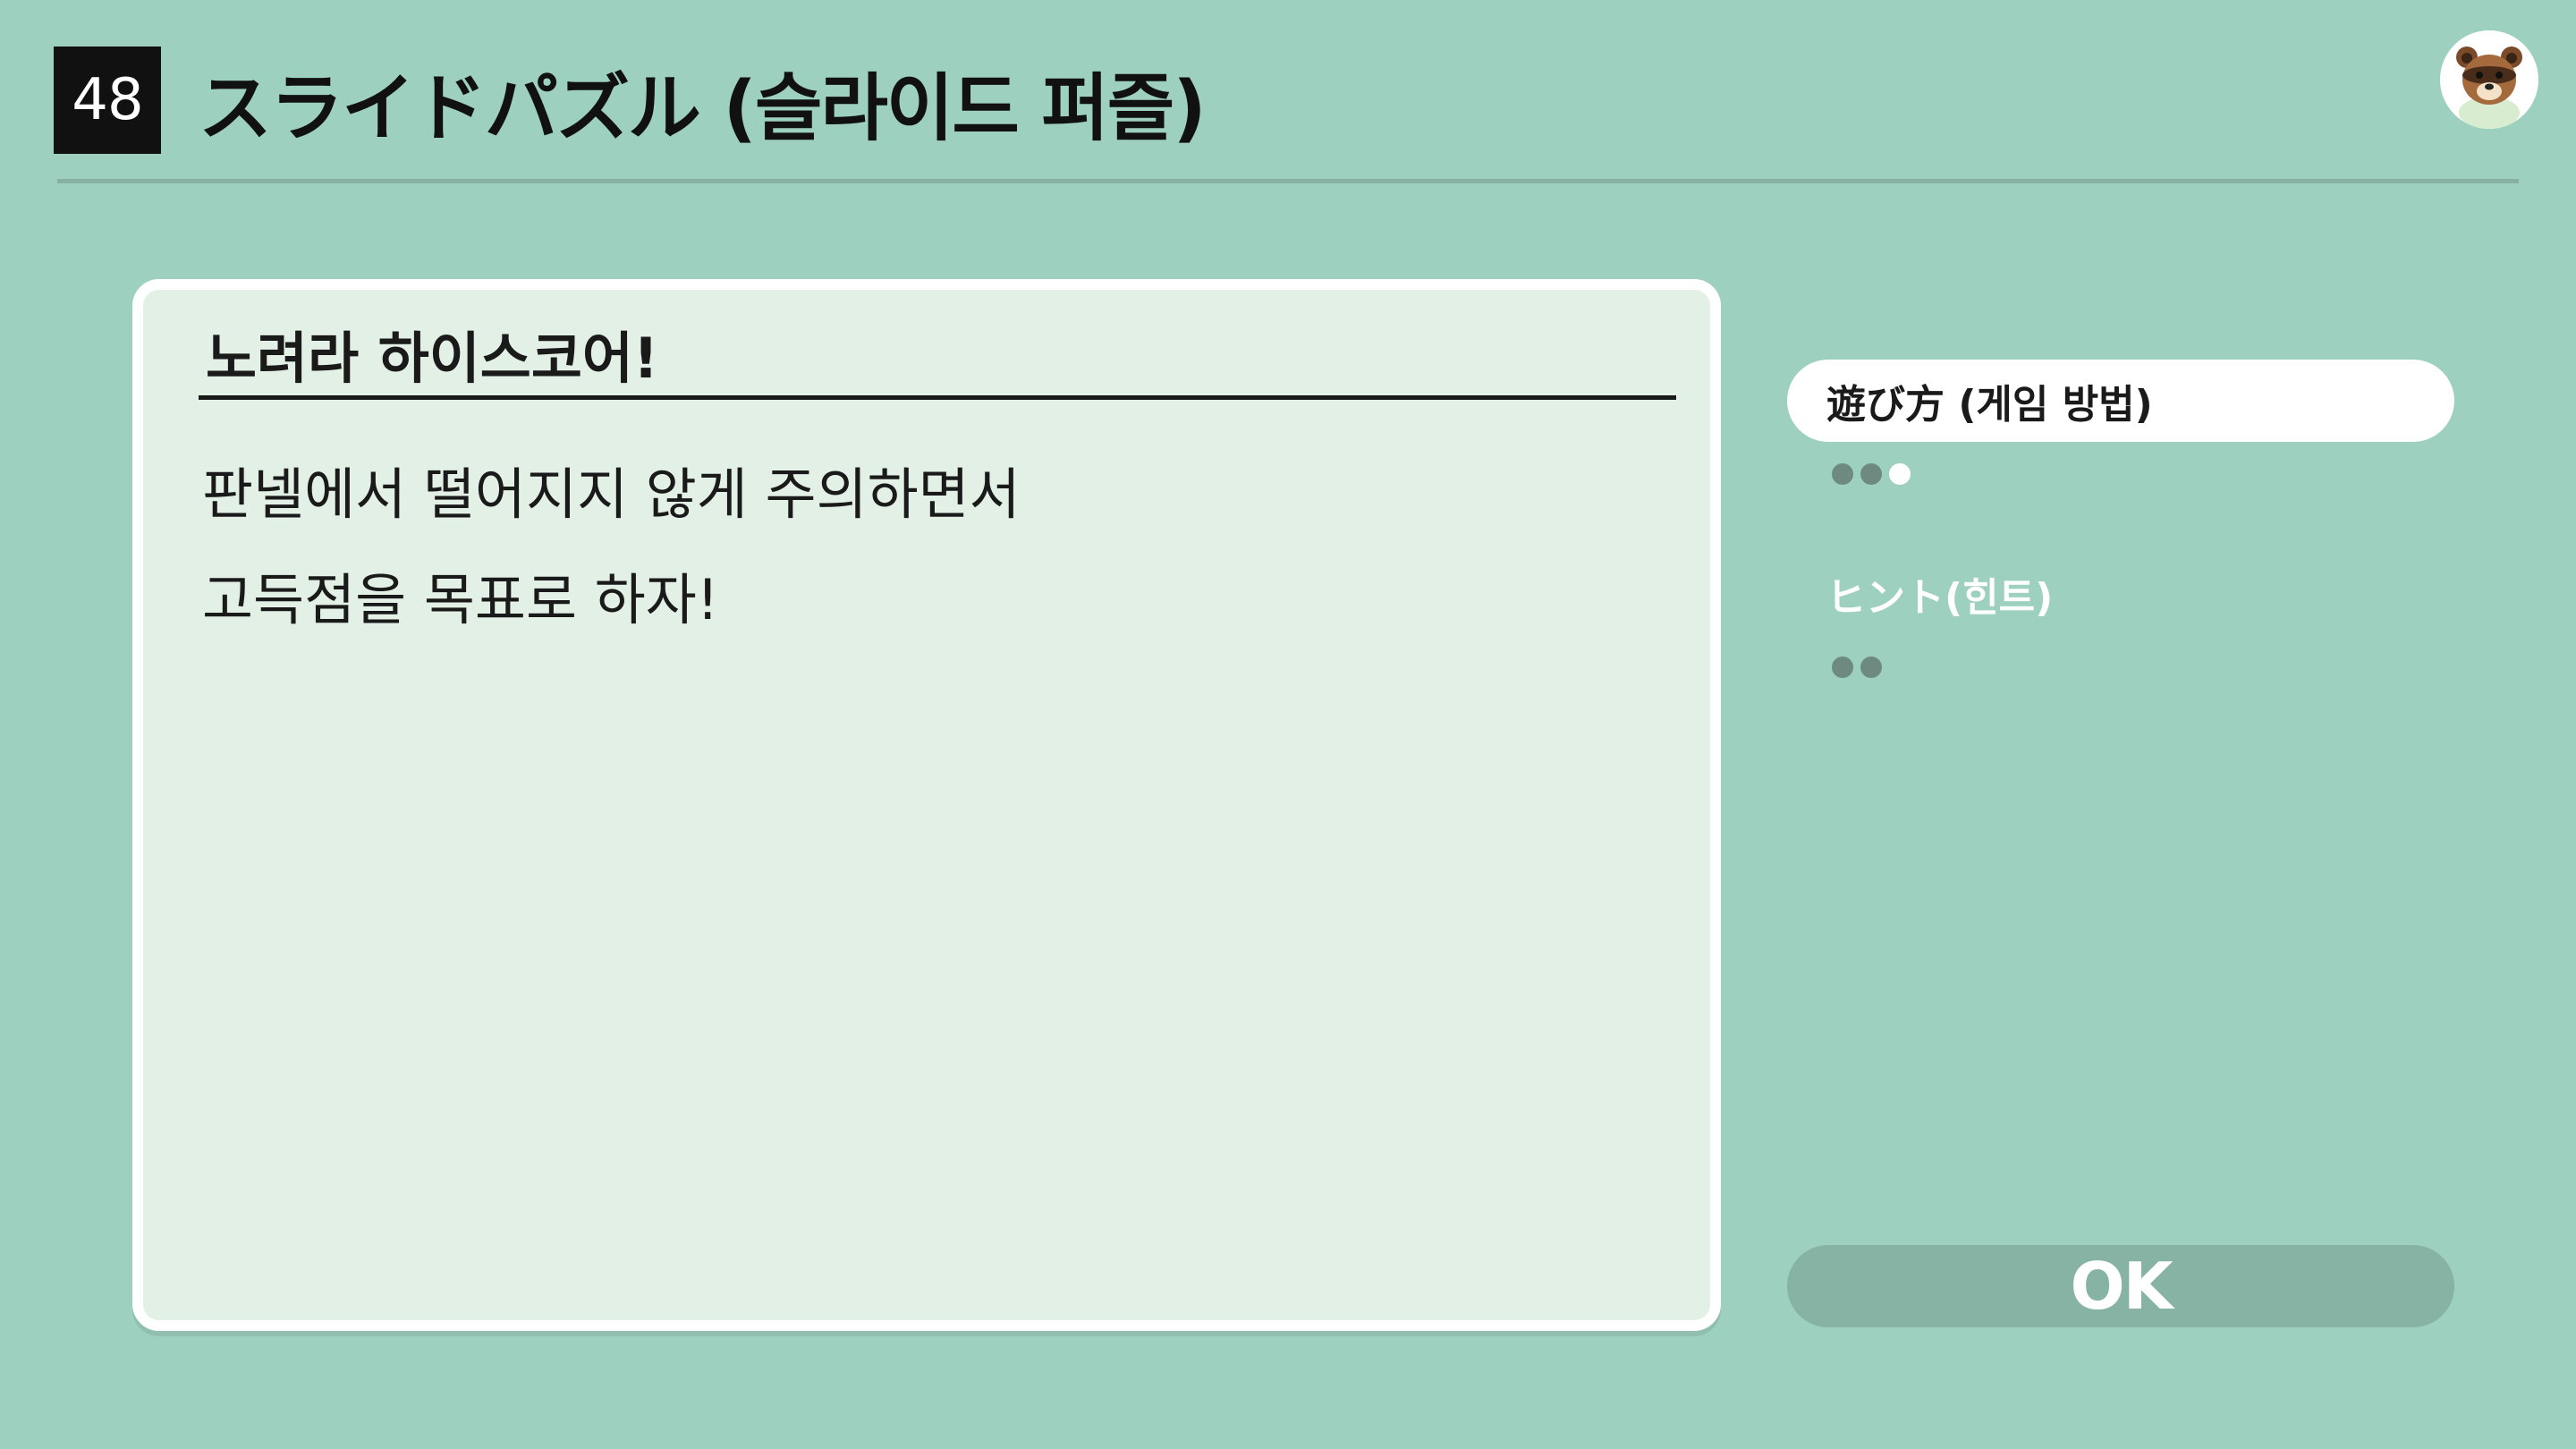 The width and height of the screenshot is (2576, 1449). What do you see at coordinates (1288, 181) in the screenshot?
I see `header-divider` at bounding box center [1288, 181].